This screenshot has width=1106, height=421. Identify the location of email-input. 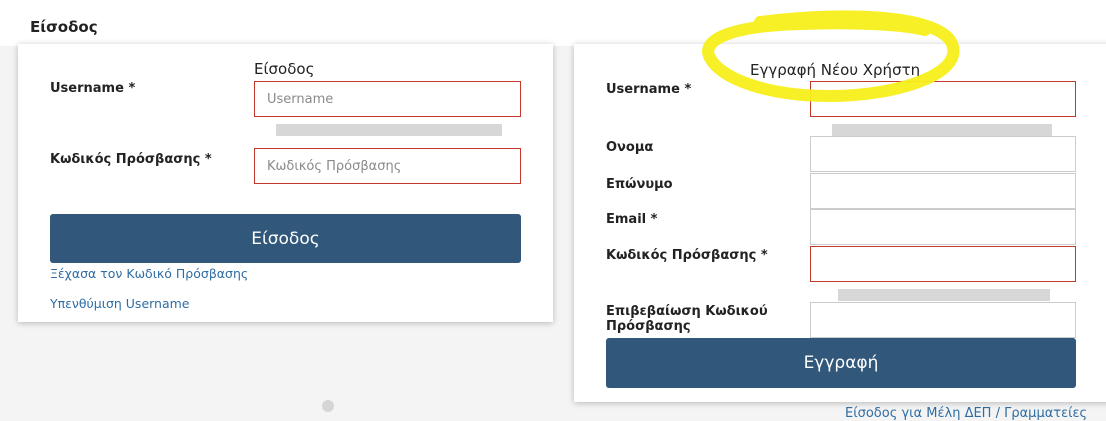
(943, 227).